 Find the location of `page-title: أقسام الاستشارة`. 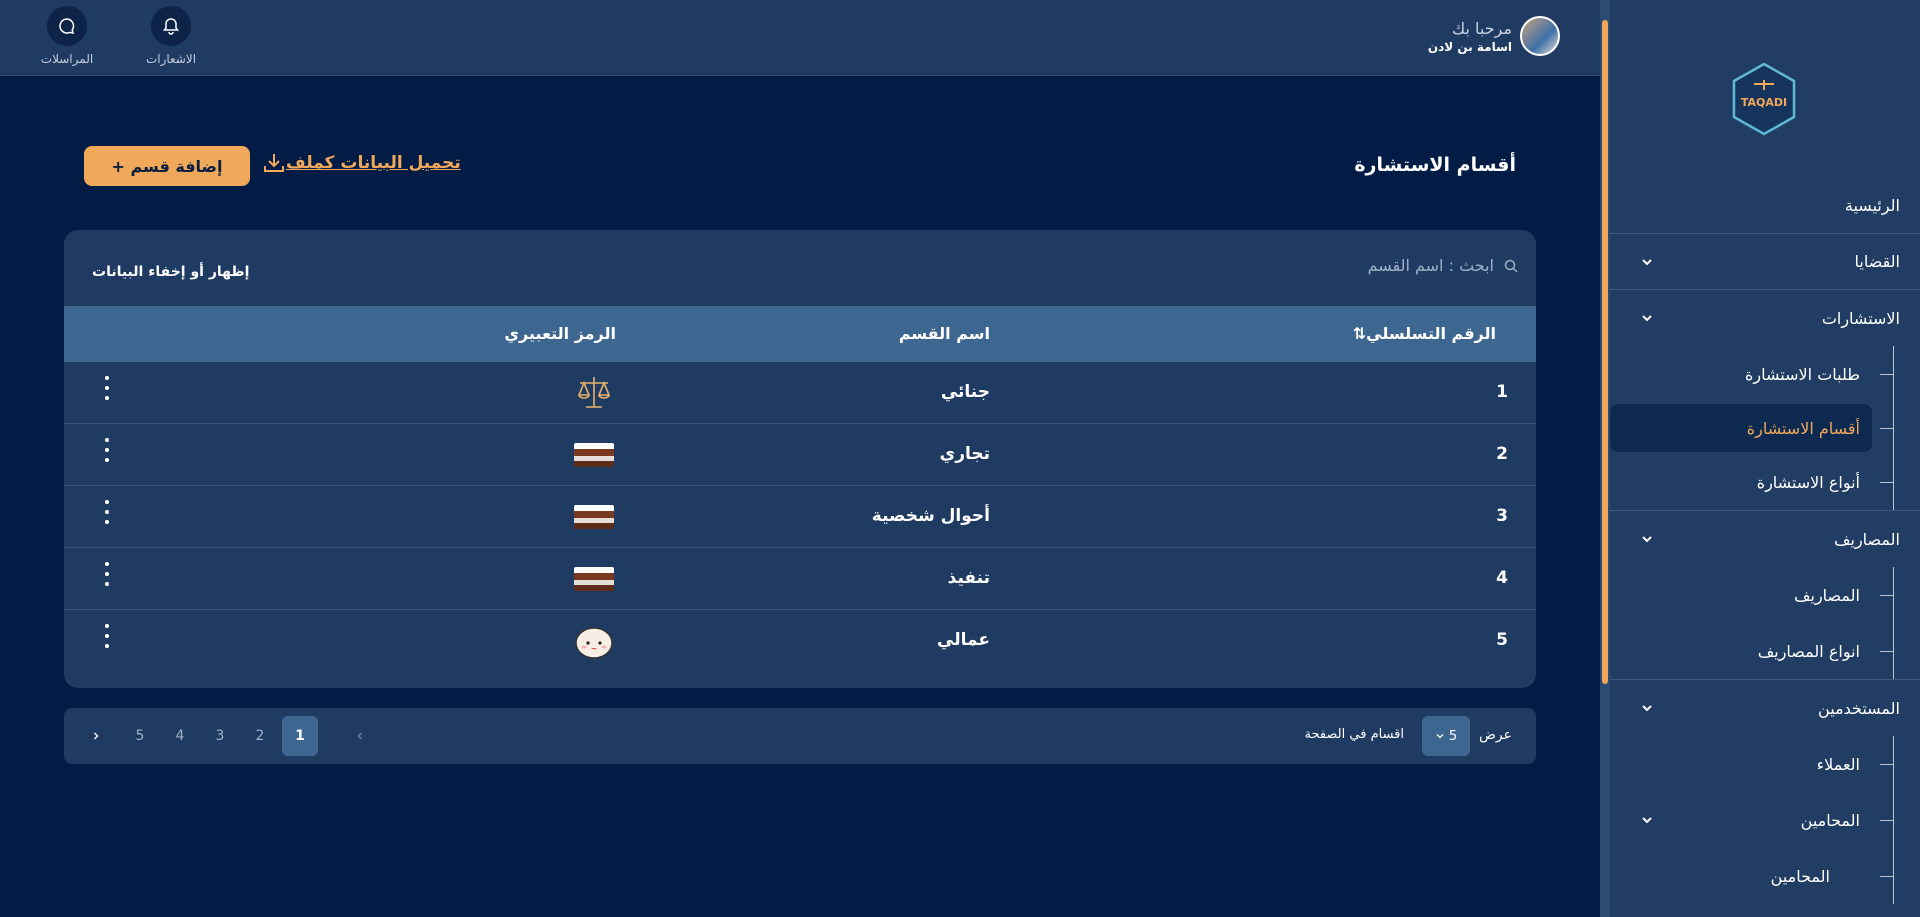

page-title: أقسام الاستشارة is located at coordinates (1435, 165).